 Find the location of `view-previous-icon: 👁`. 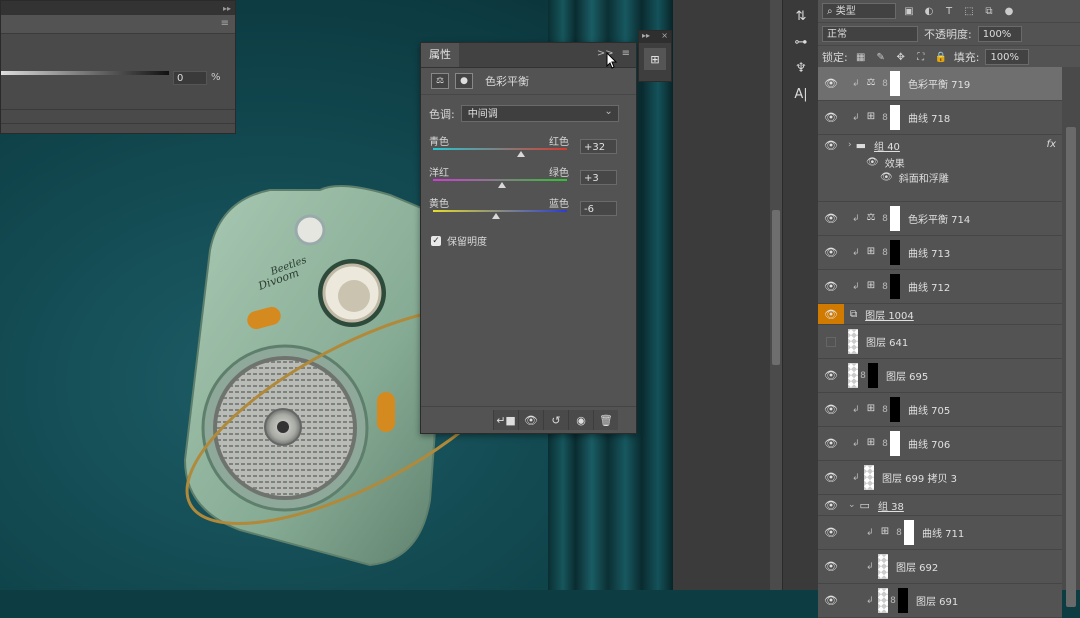

view-previous-icon: 👁 is located at coordinates (530, 420).